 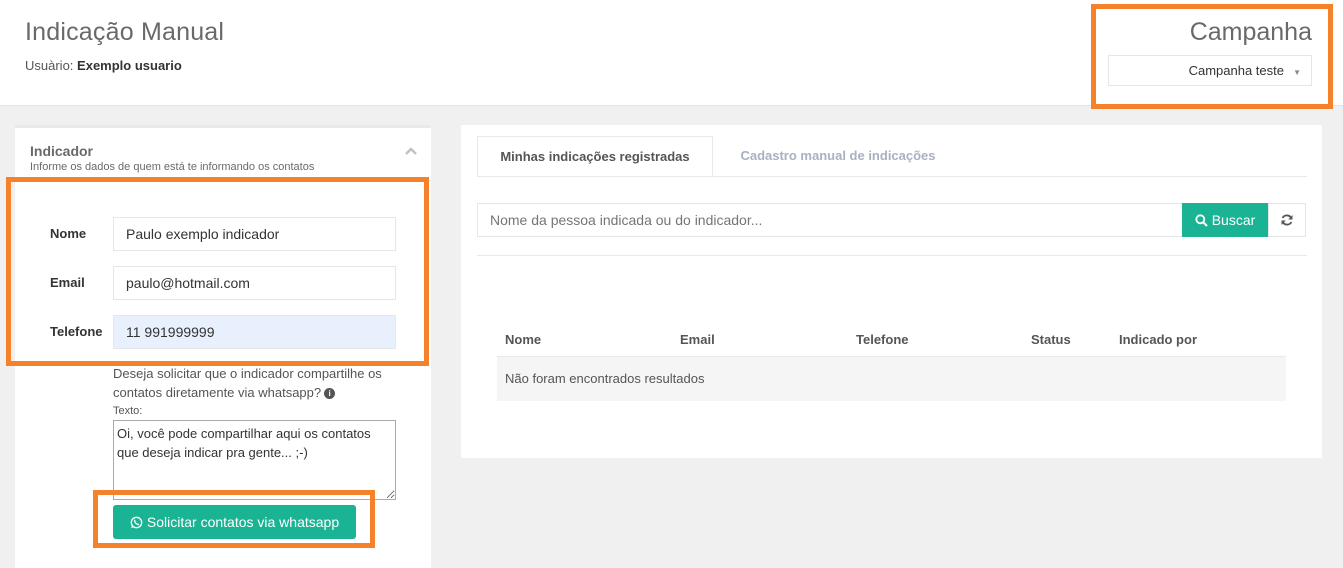 What do you see at coordinates (254, 234) in the screenshot?
I see `name-field` at bounding box center [254, 234].